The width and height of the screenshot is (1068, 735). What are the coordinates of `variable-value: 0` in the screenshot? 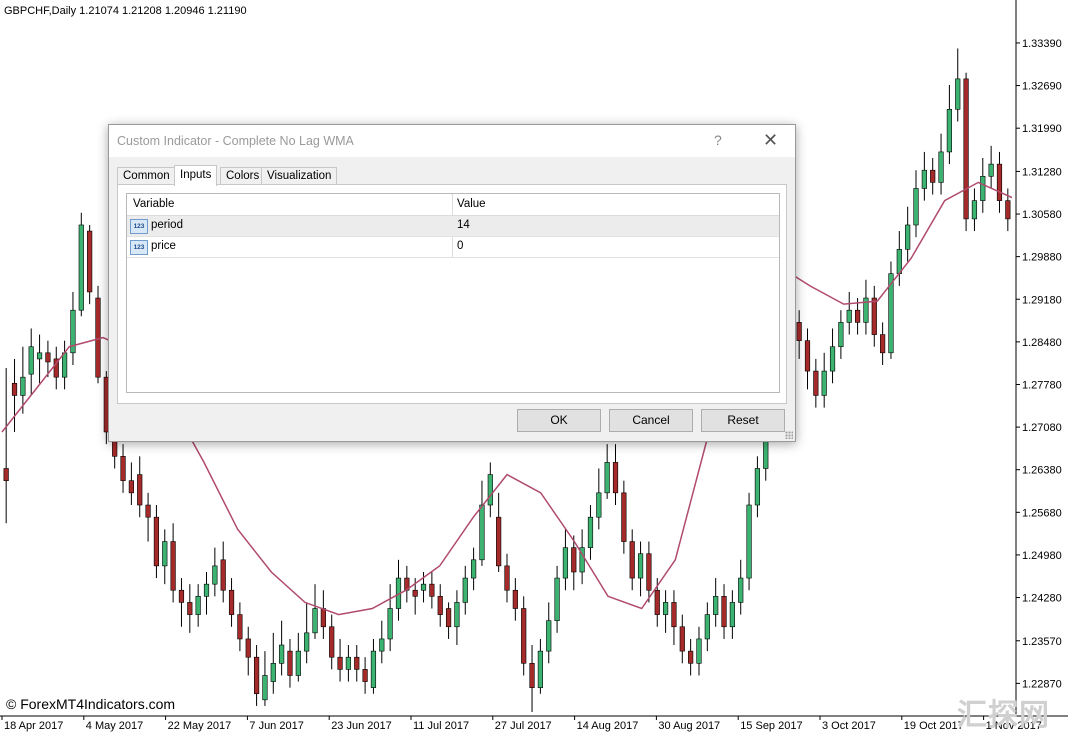 It's located at (460, 246).